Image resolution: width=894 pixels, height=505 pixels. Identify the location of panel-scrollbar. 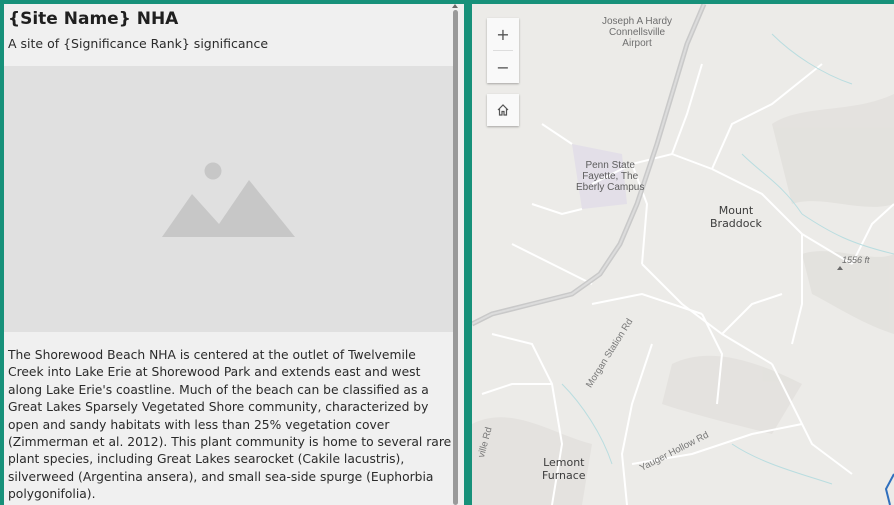
(455, 254).